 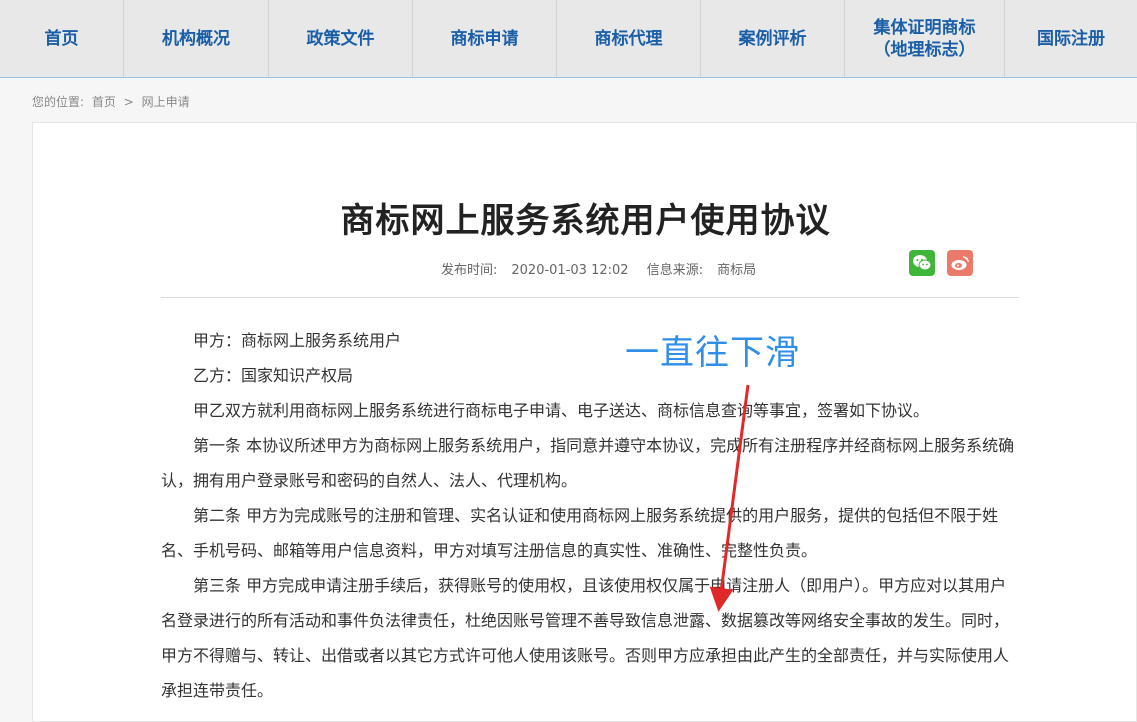 What do you see at coordinates (590, 297) in the screenshot?
I see `title-divider` at bounding box center [590, 297].